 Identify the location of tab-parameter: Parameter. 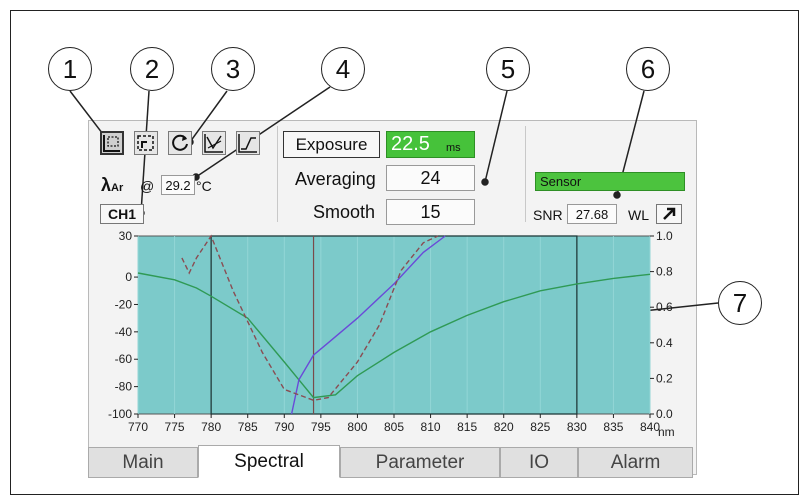
(420, 462).